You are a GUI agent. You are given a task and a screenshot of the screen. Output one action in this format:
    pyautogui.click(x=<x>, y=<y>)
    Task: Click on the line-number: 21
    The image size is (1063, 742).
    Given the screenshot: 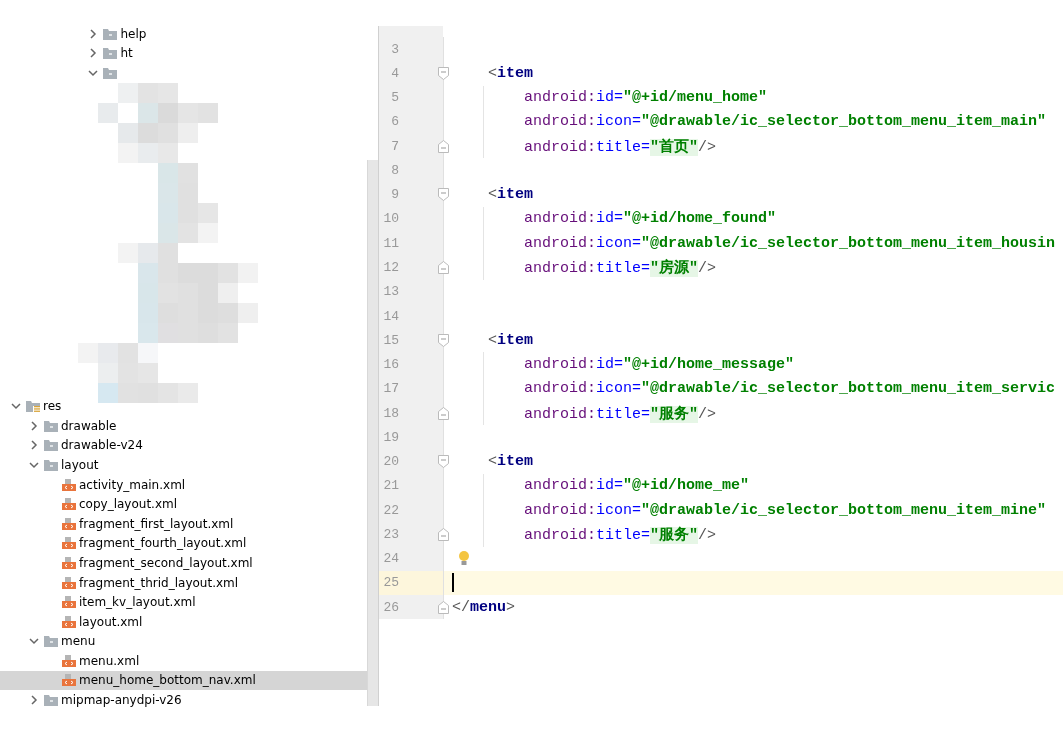 What is the action you would take?
    pyautogui.click(x=390, y=486)
    